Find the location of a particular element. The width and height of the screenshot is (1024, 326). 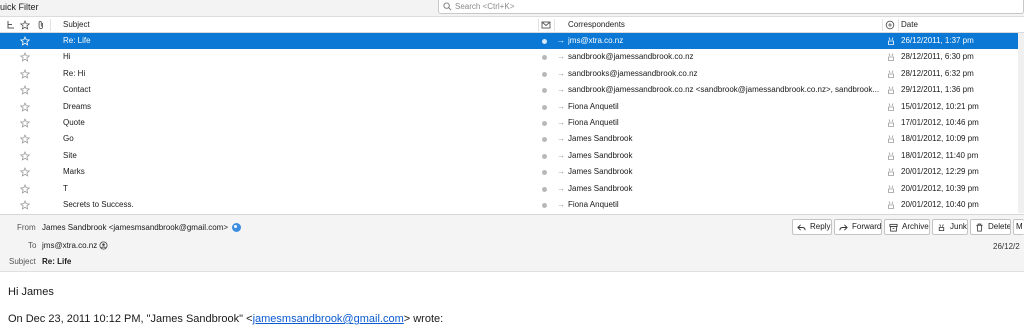

message-subject: Go is located at coordinates (68, 139).